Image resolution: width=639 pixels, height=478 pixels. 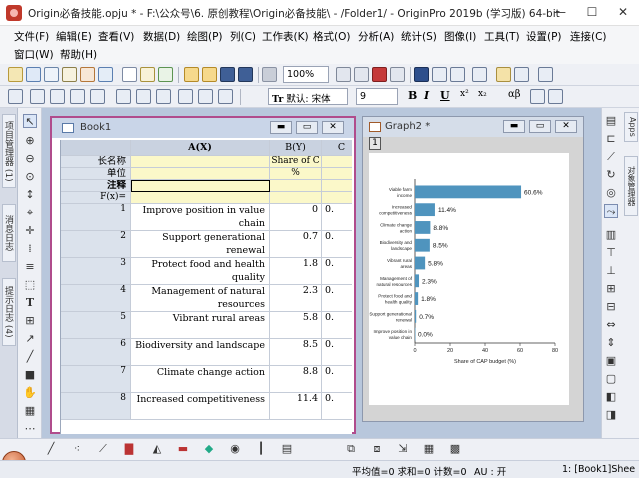 I want to click on decrease-font-icon, so click(x=555, y=96).